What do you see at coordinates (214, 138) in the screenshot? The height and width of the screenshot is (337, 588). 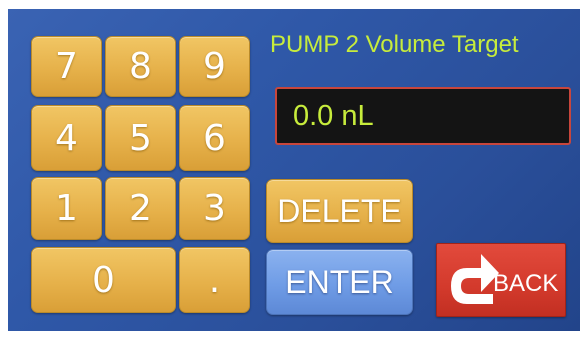 I see `key-6: 6` at bounding box center [214, 138].